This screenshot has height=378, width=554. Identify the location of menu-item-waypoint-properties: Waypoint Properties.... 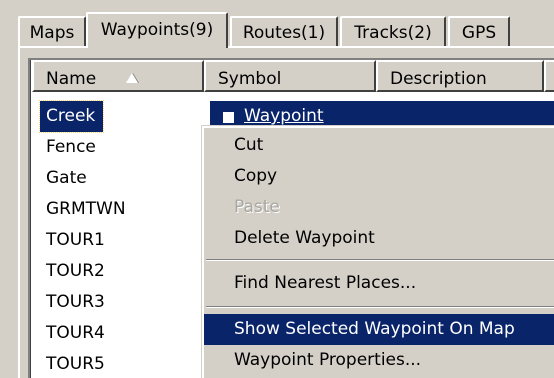
(379, 360).